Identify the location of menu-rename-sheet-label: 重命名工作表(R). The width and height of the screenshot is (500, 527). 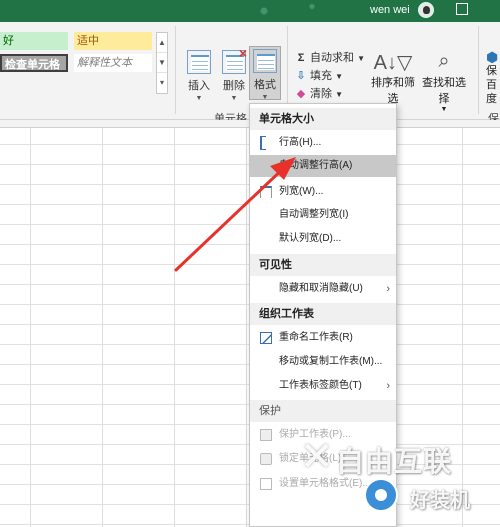
(316, 337).